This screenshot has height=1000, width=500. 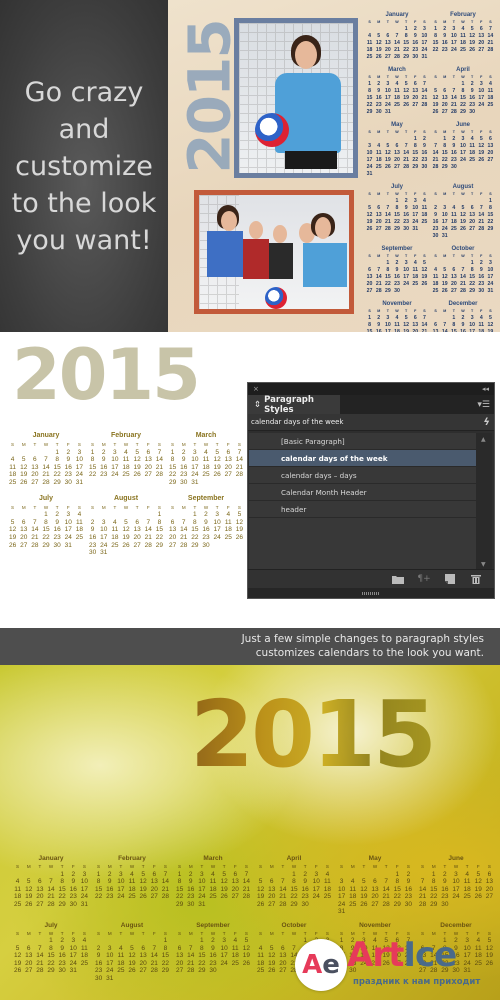 What do you see at coordinates (371, 593) in the screenshot?
I see `resize-grip` at bounding box center [371, 593].